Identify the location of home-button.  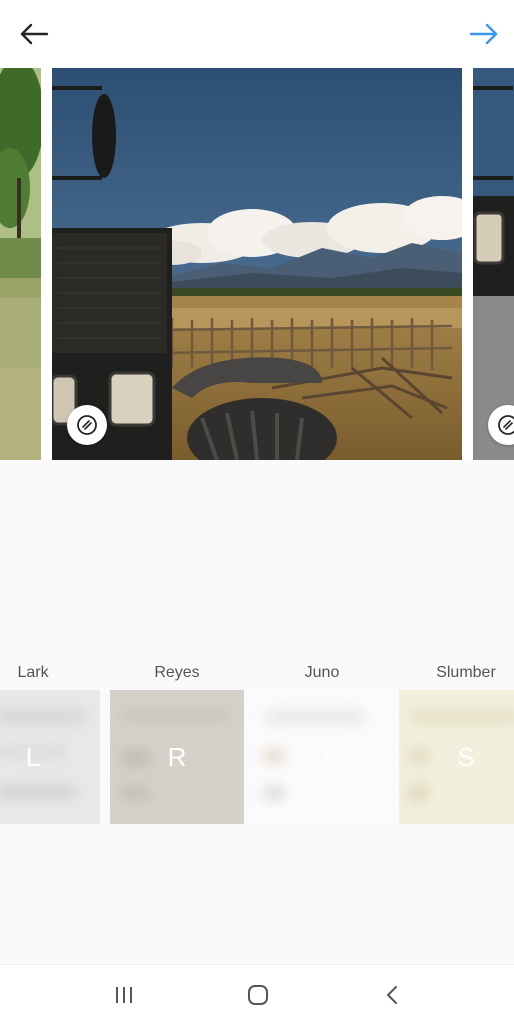
(258, 995).